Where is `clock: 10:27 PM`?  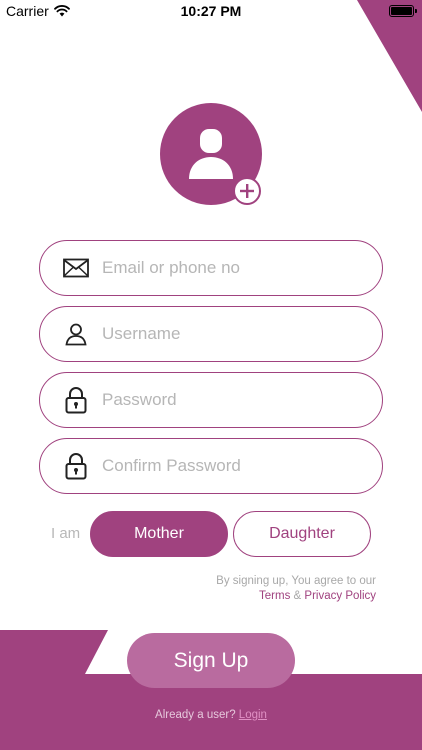 clock: 10:27 PM is located at coordinates (211, 11).